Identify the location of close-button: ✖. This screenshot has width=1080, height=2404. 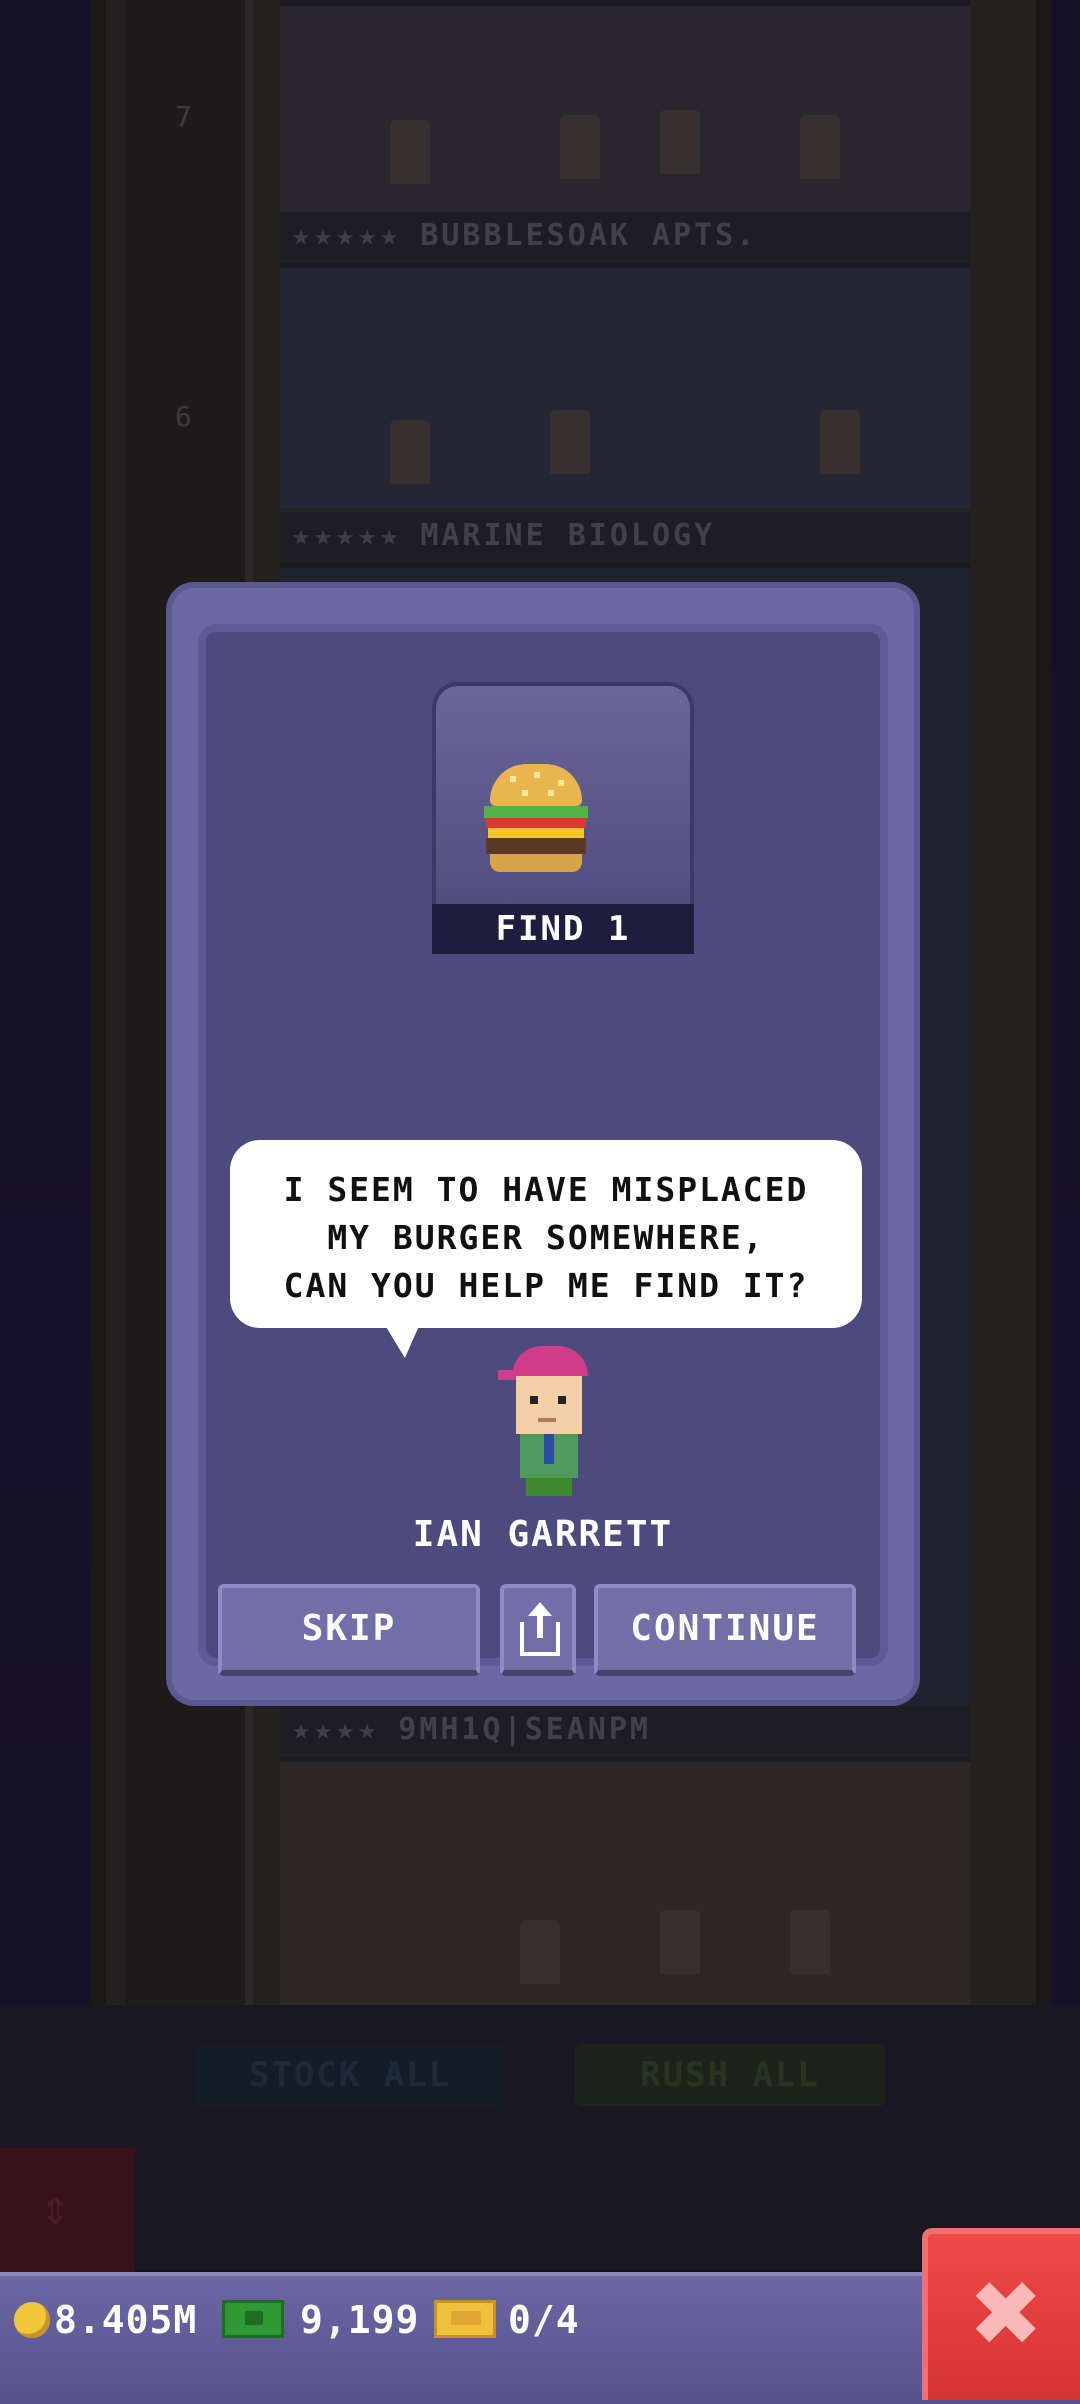
(1001, 2314).